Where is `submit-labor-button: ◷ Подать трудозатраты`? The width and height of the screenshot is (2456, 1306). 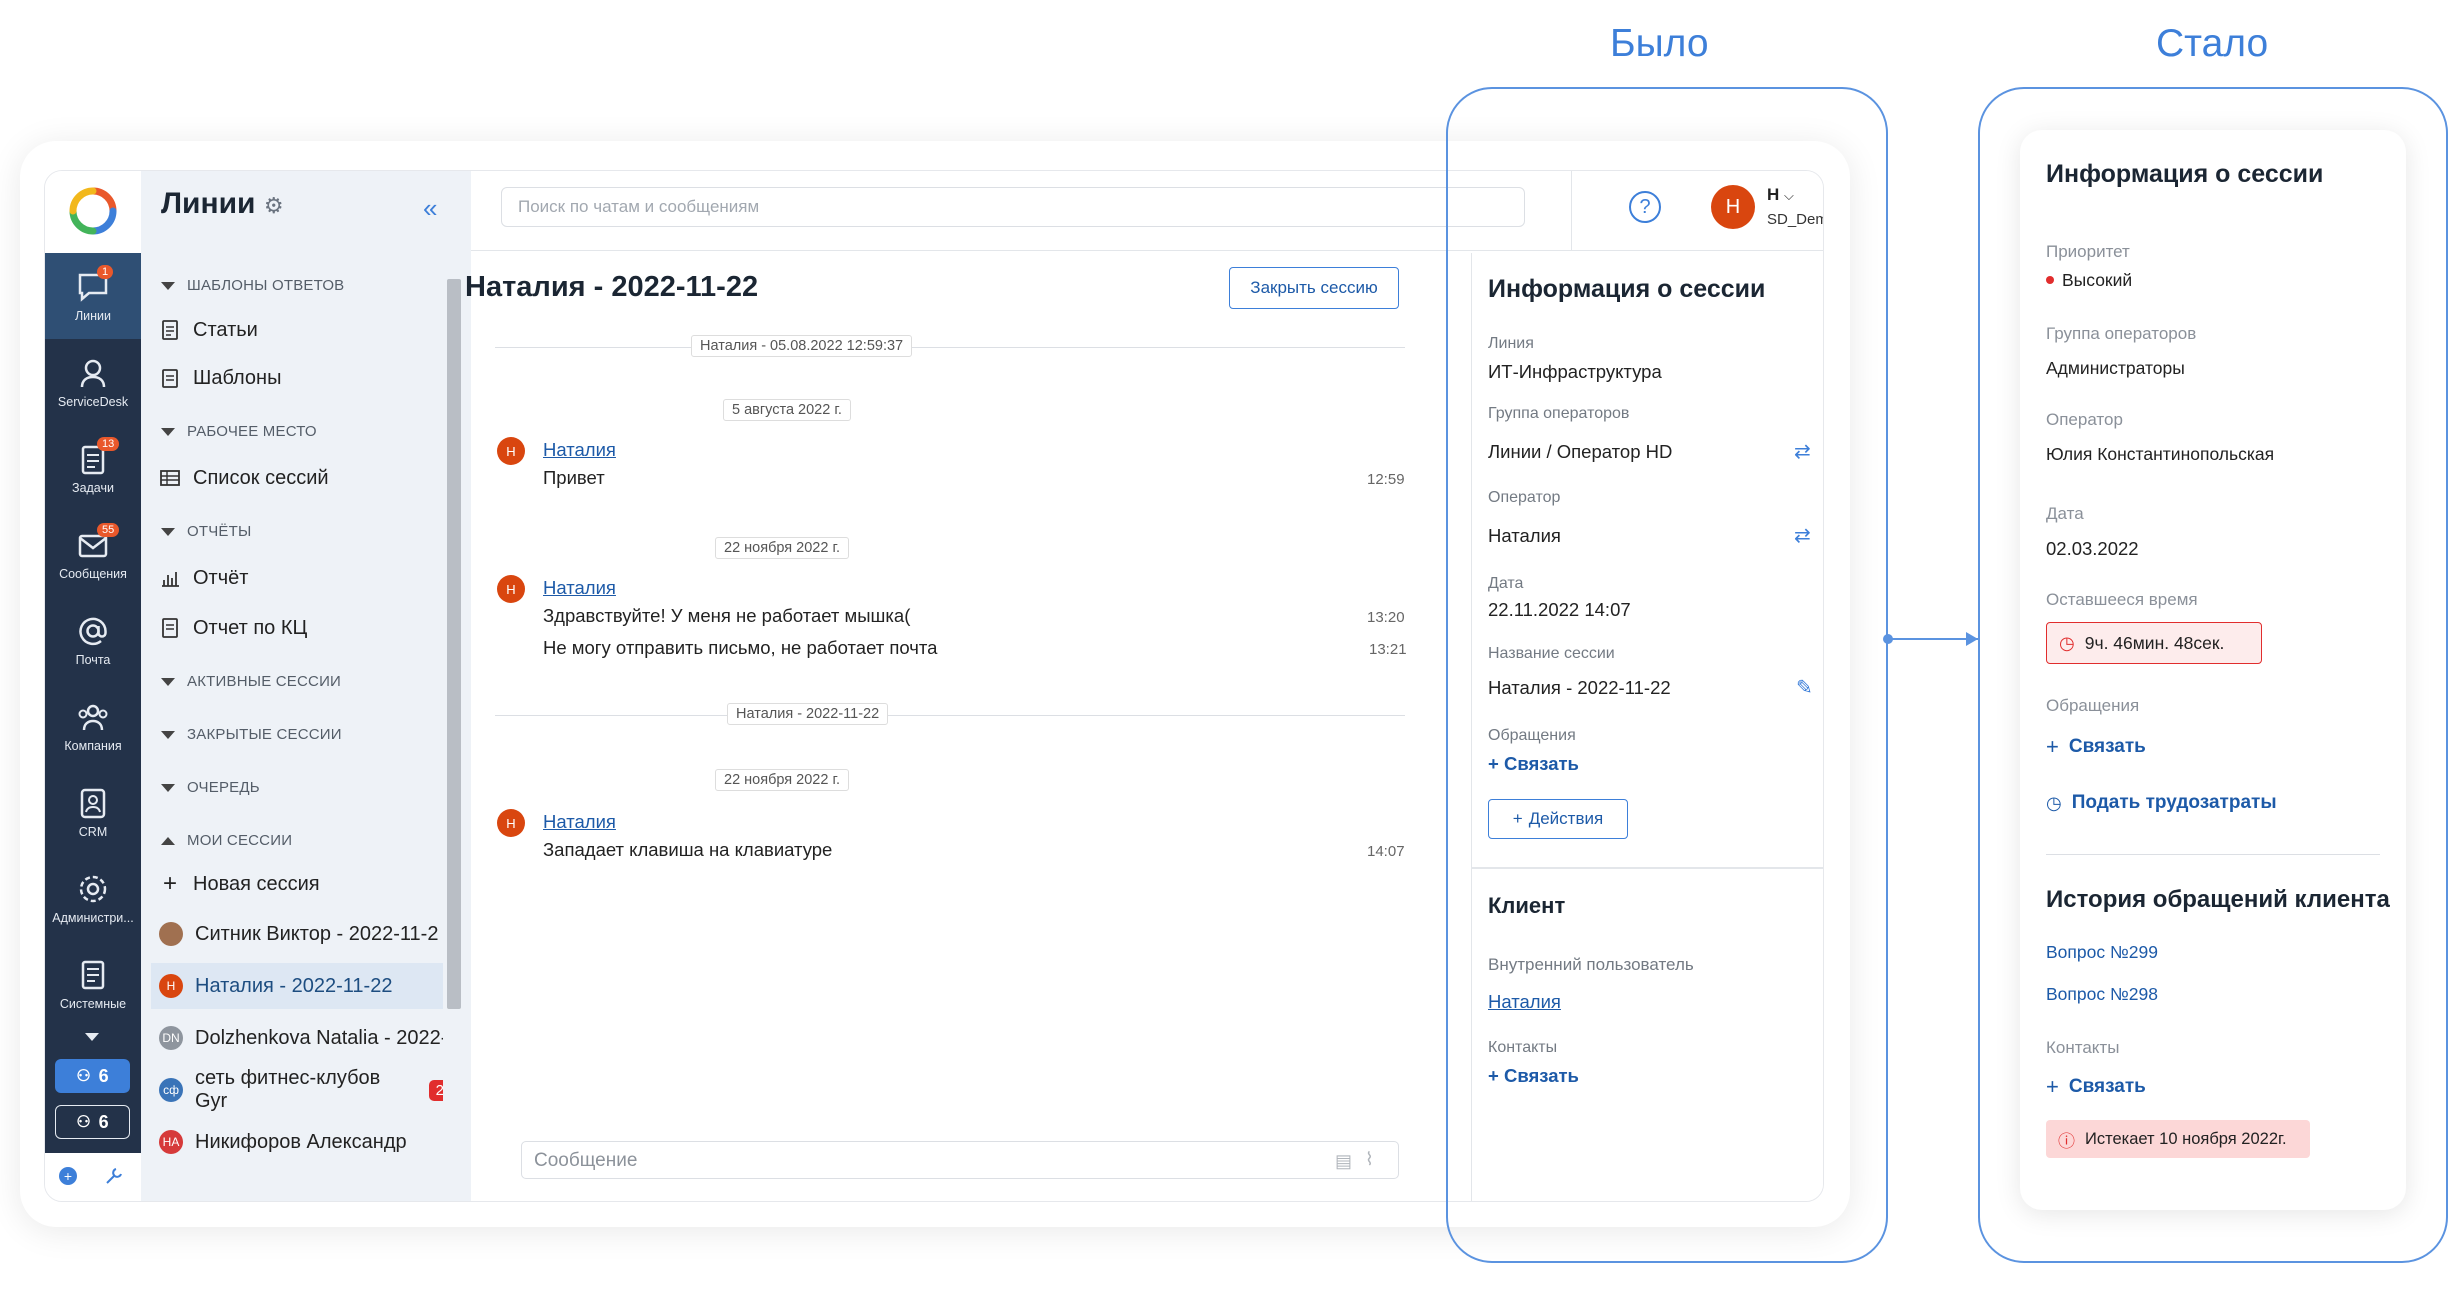
submit-labor-button: ◷ Подать трудозатраты is located at coordinates (2161, 803).